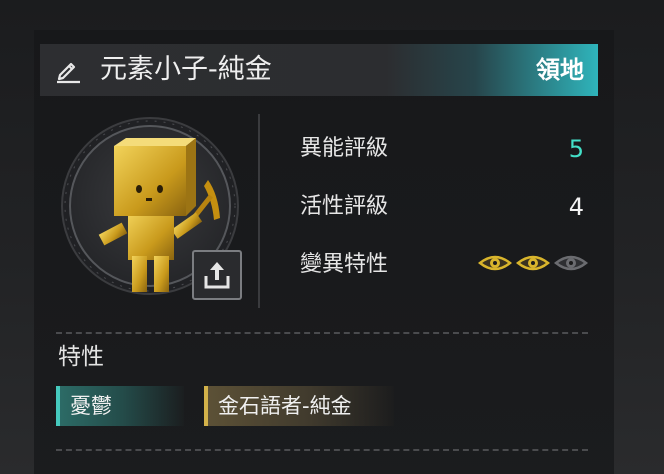 The height and width of the screenshot is (474, 664). What do you see at coordinates (344, 264) in the screenshot?
I see `stat-label: 變異特性` at bounding box center [344, 264].